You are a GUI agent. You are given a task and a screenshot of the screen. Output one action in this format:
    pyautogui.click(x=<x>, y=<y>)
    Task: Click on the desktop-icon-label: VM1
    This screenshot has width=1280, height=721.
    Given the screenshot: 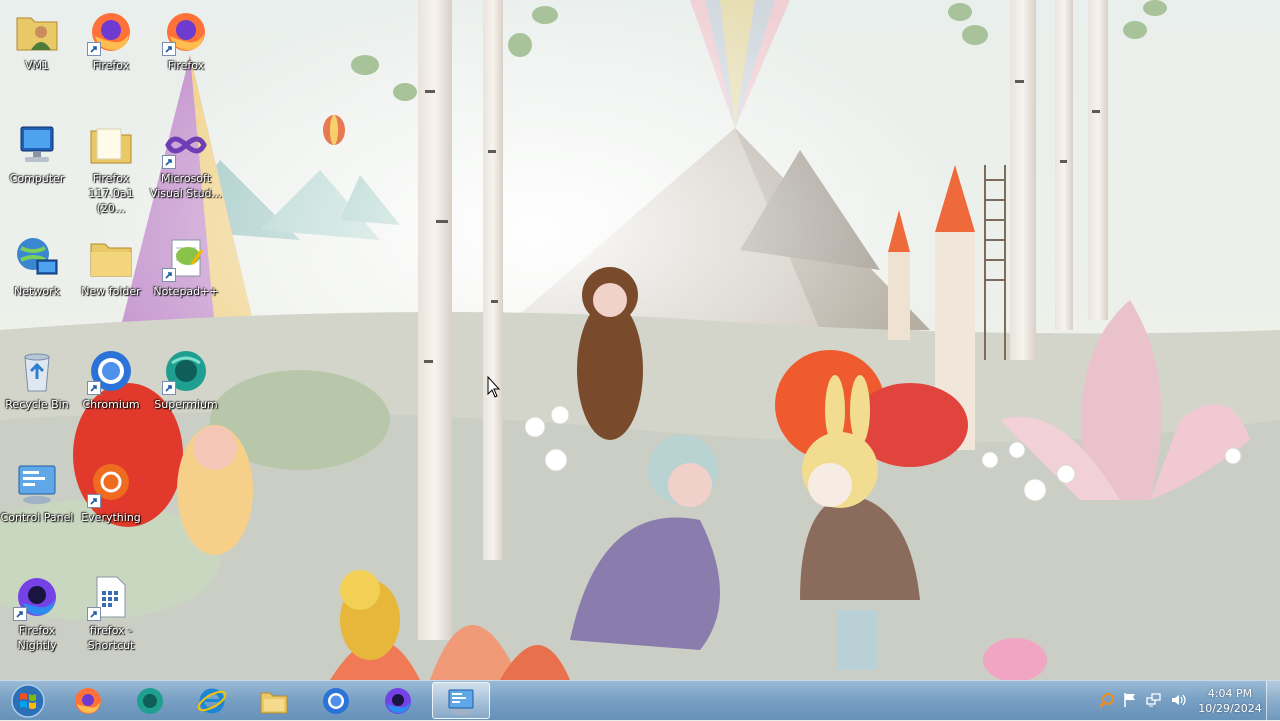 What is the action you would take?
    pyautogui.click(x=36, y=65)
    